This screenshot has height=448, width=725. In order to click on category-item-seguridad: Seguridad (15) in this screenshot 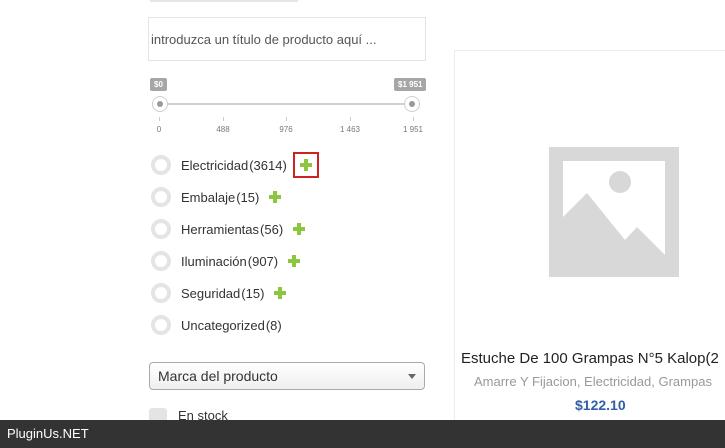, I will do `click(219, 293)`.